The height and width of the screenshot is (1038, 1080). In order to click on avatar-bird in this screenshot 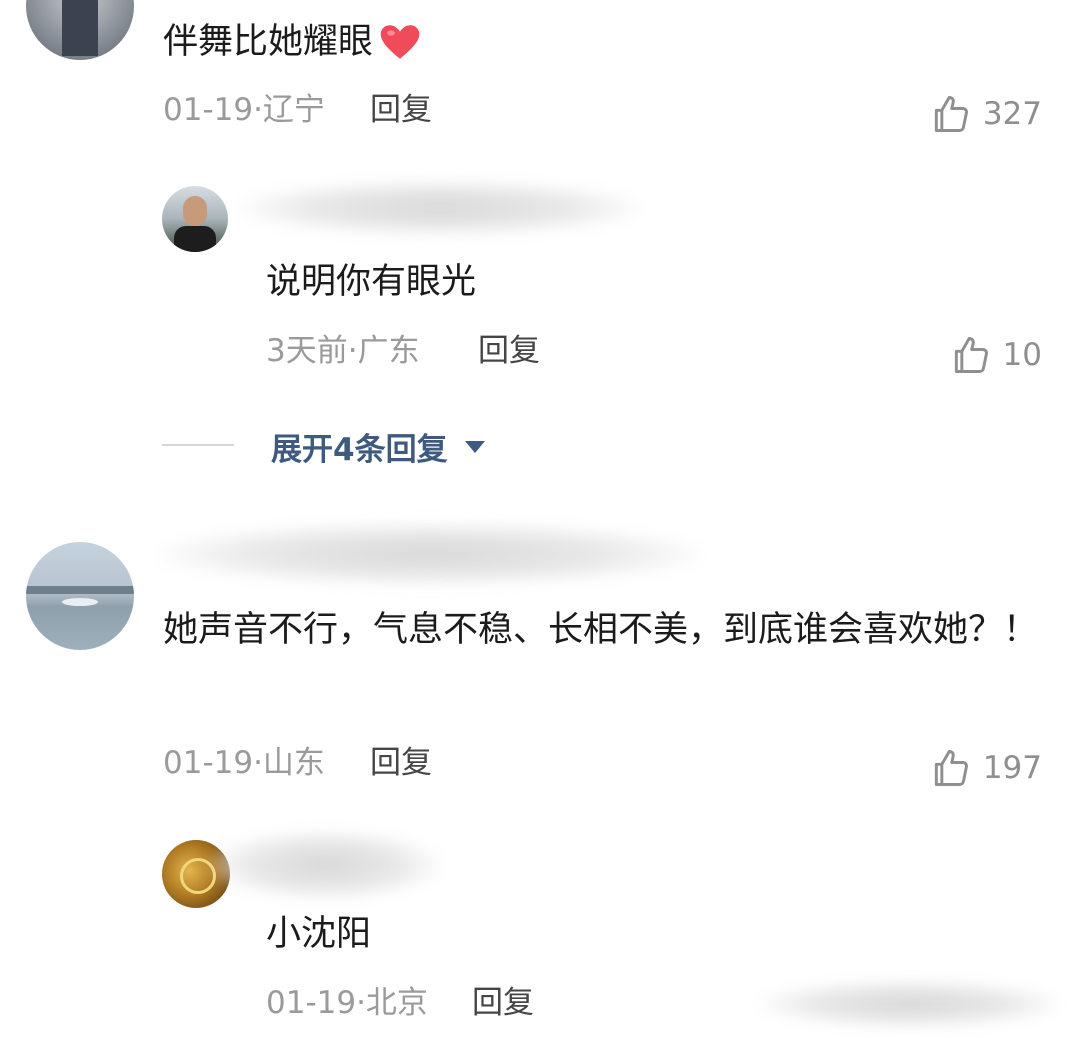, I will do `click(80, 602)`.